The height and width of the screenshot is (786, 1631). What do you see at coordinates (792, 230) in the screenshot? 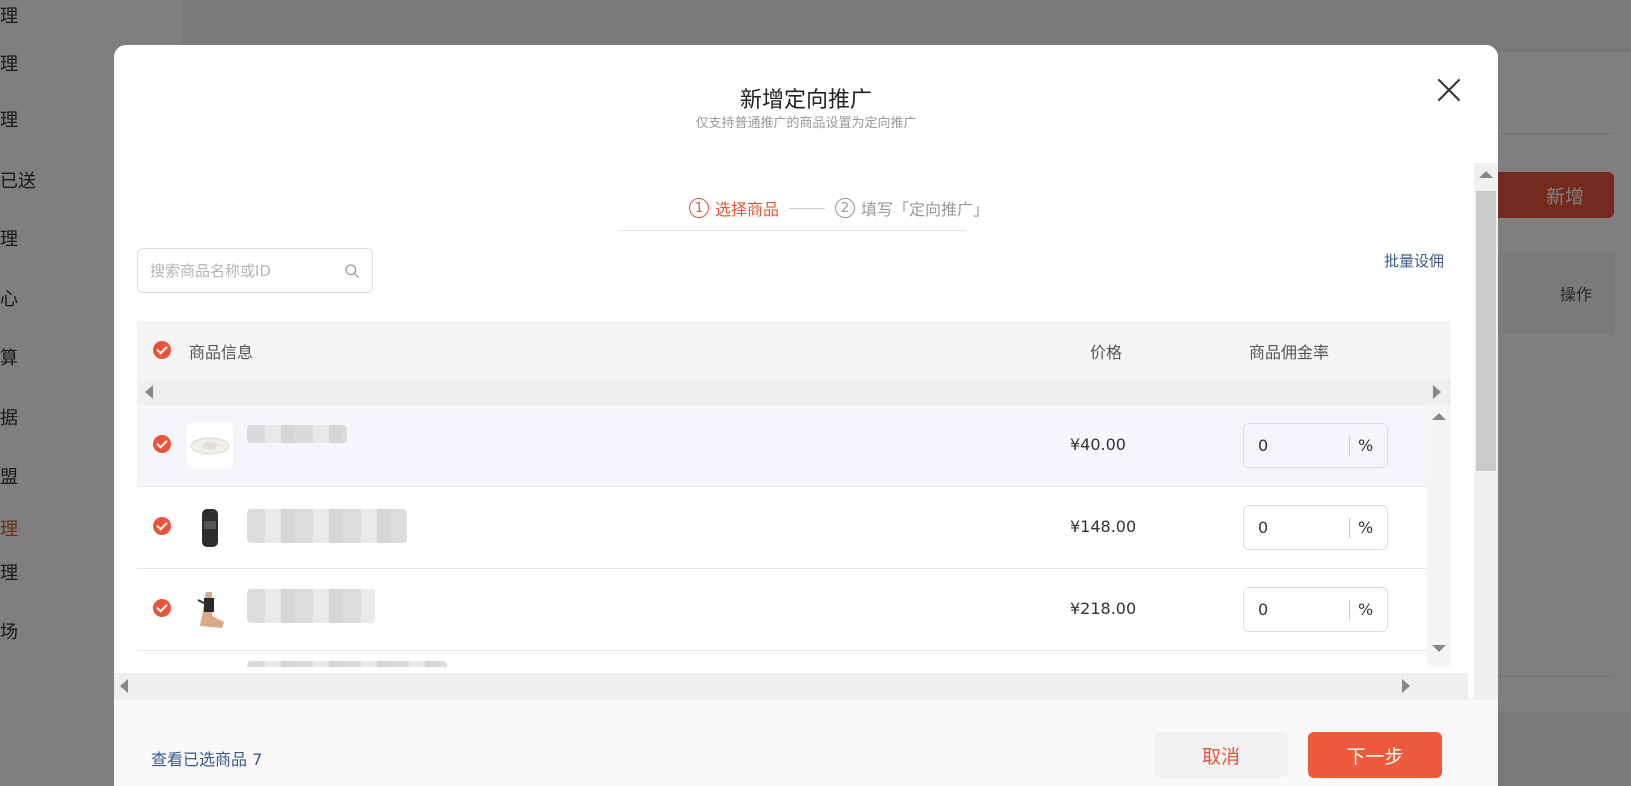
I see `steps-divider` at bounding box center [792, 230].